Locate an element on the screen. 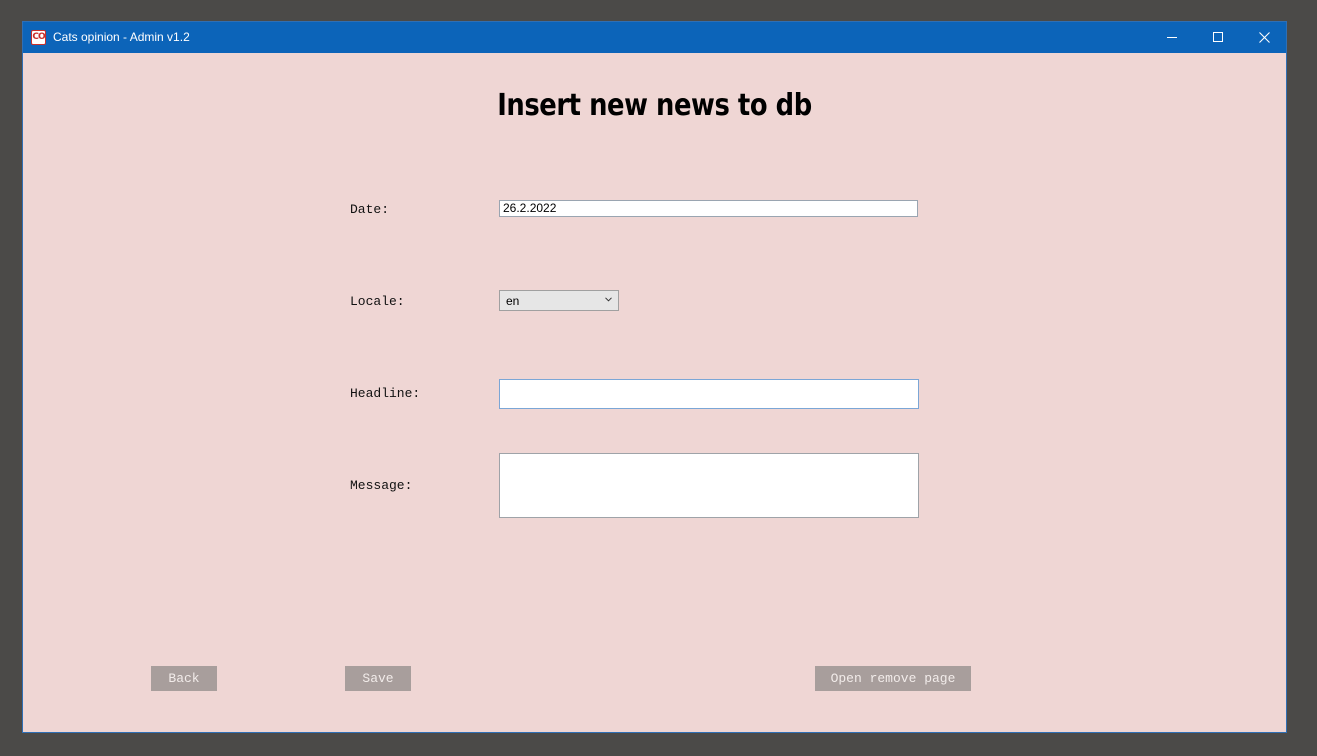 The width and height of the screenshot is (1317, 756). date-label: Date: is located at coordinates (370, 209).